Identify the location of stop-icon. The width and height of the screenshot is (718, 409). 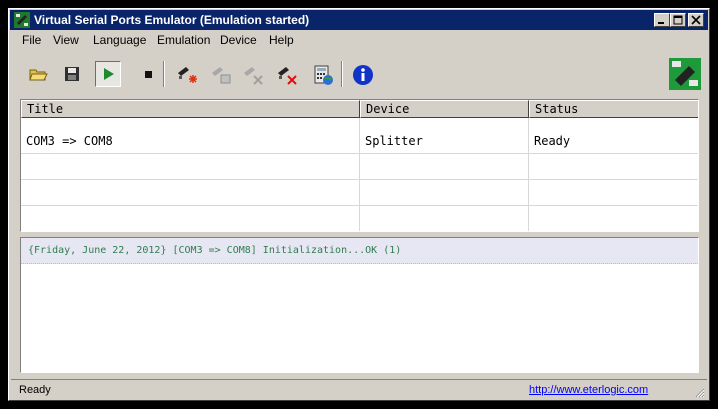
(148, 74).